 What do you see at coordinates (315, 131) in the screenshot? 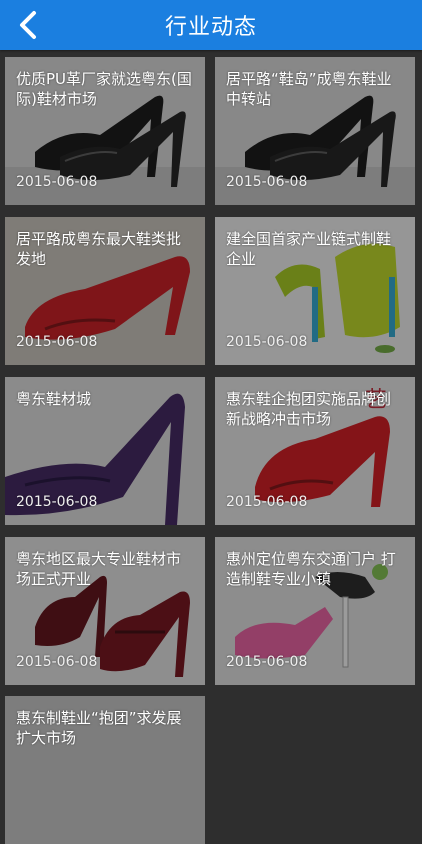
I see `news-card: 居平路“鞋岛”成粤东鞋业中转站 2015-06-08` at bounding box center [315, 131].